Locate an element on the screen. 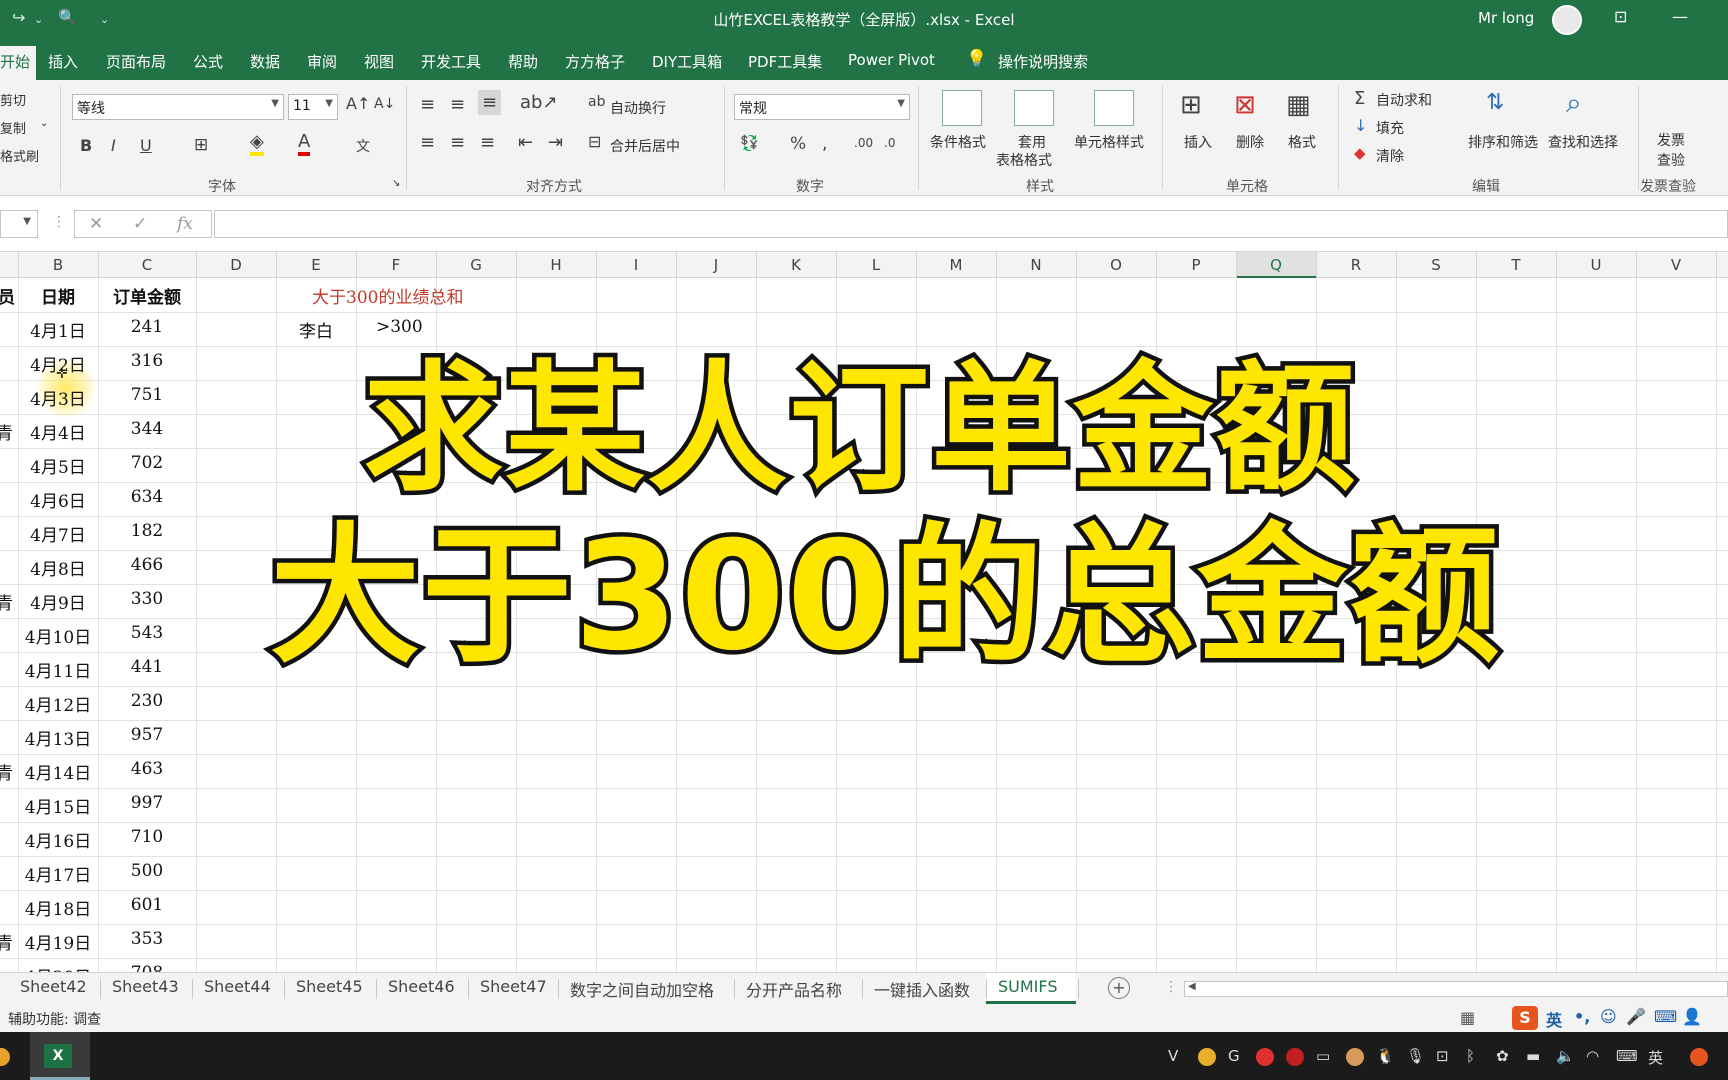 The width and height of the screenshot is (1728, 1080). cell-date: 4月4日 is located at coordinates (58, 431).